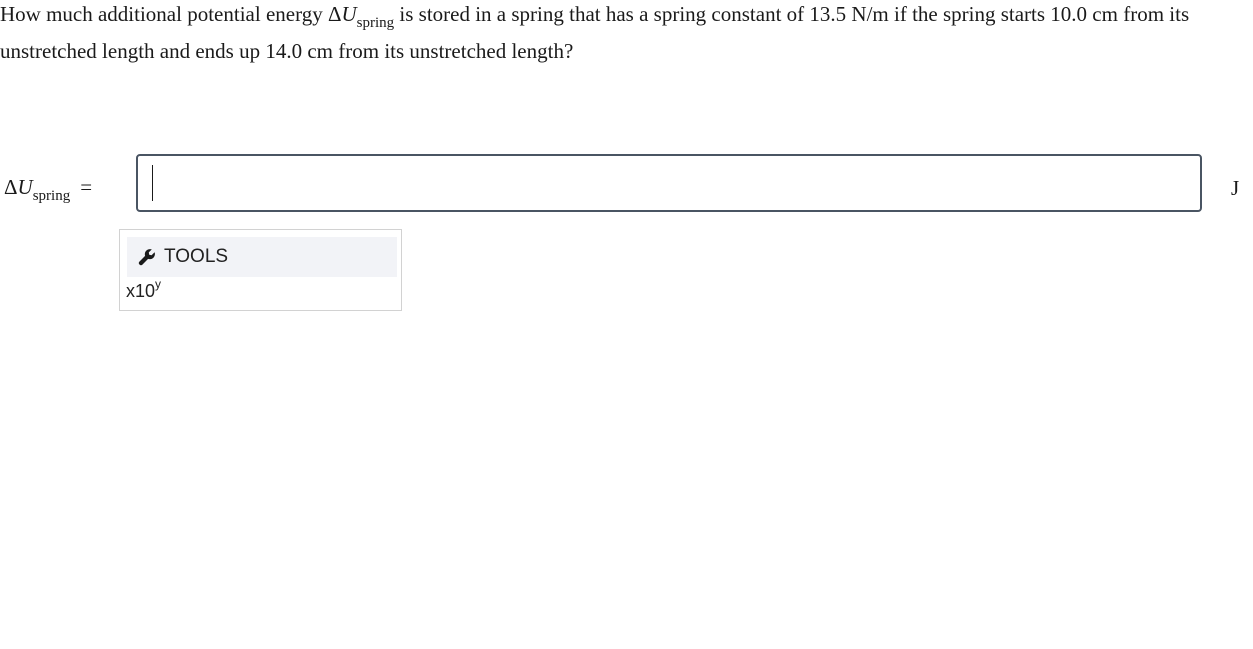 Image resolution: width=1253 pixels, height=649 pixels. What do you see at coordinates (147, 257) in the screenshot?
I see `wrench-icon` at bounding box center [147, 257].